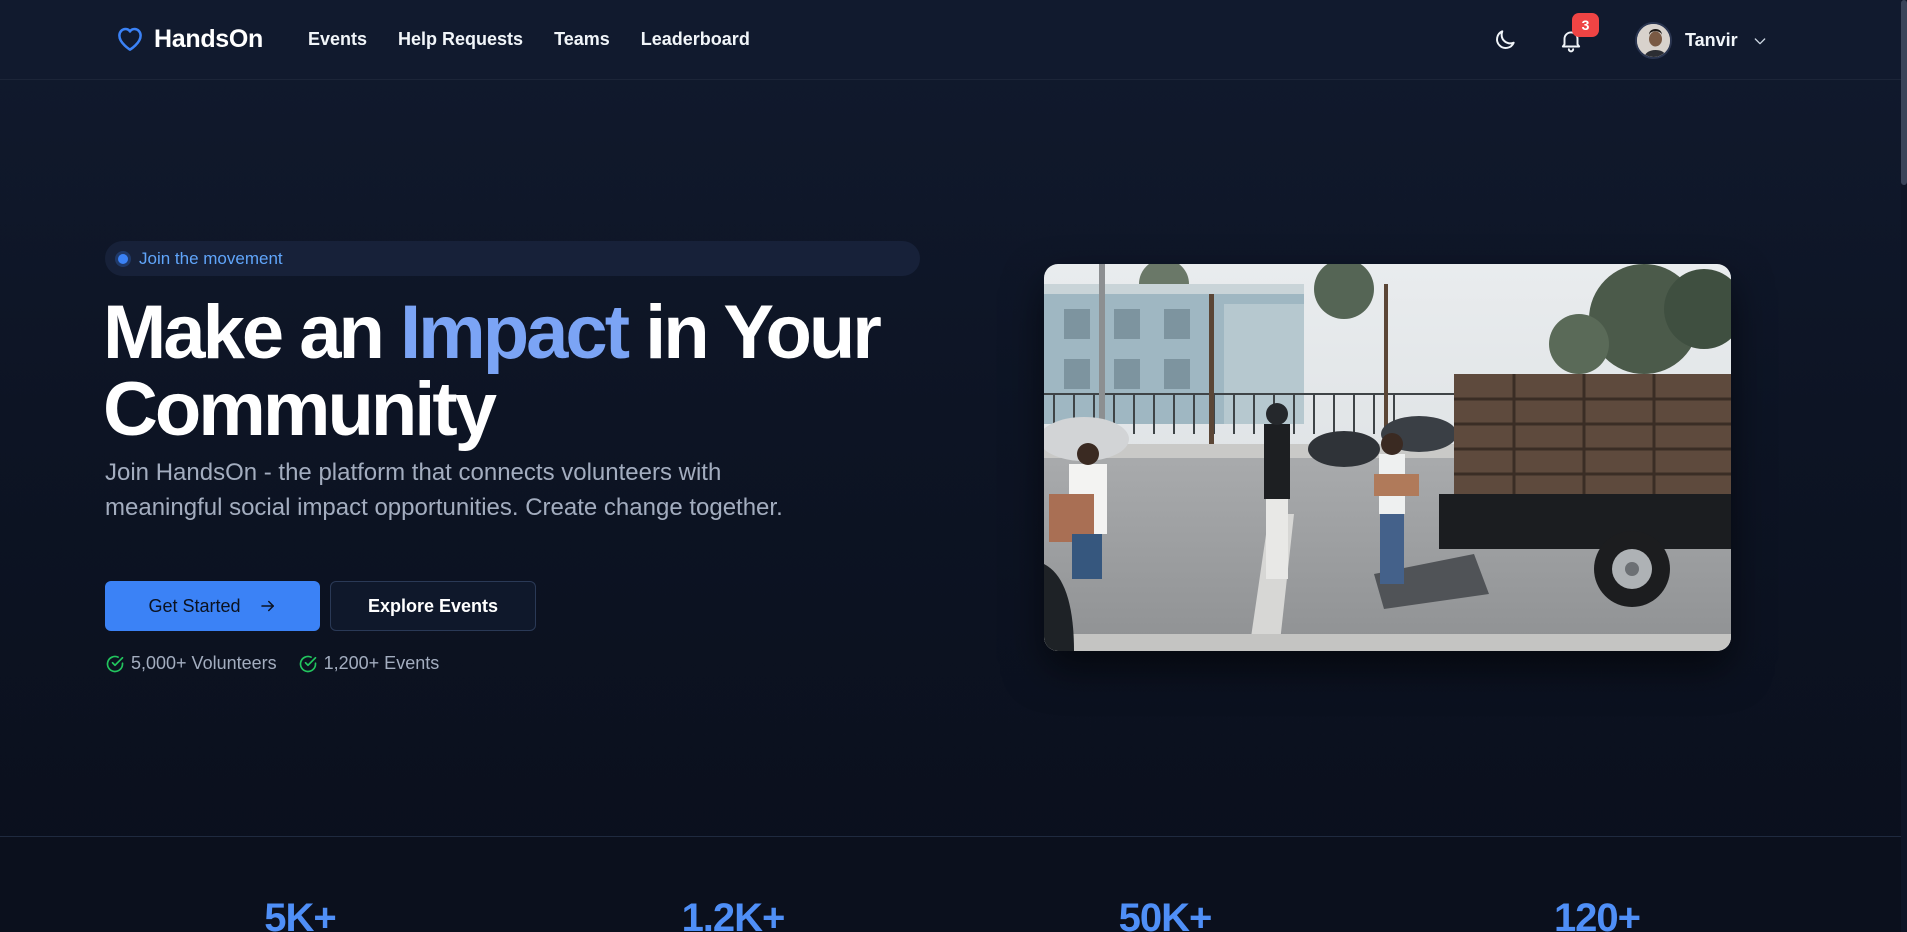  I want to click on moon-icon, so click(1505, 40).